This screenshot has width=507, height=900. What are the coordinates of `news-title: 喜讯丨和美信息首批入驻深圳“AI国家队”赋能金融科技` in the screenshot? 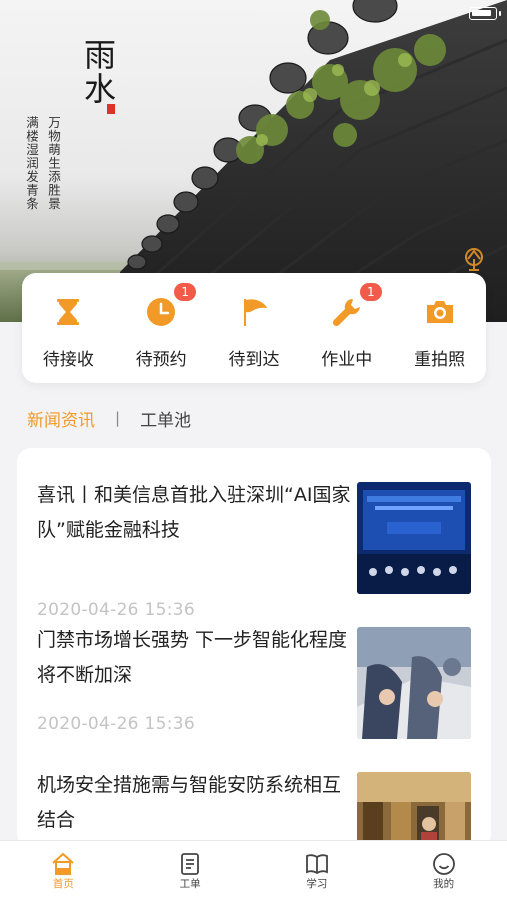 It's located at (194, 512).